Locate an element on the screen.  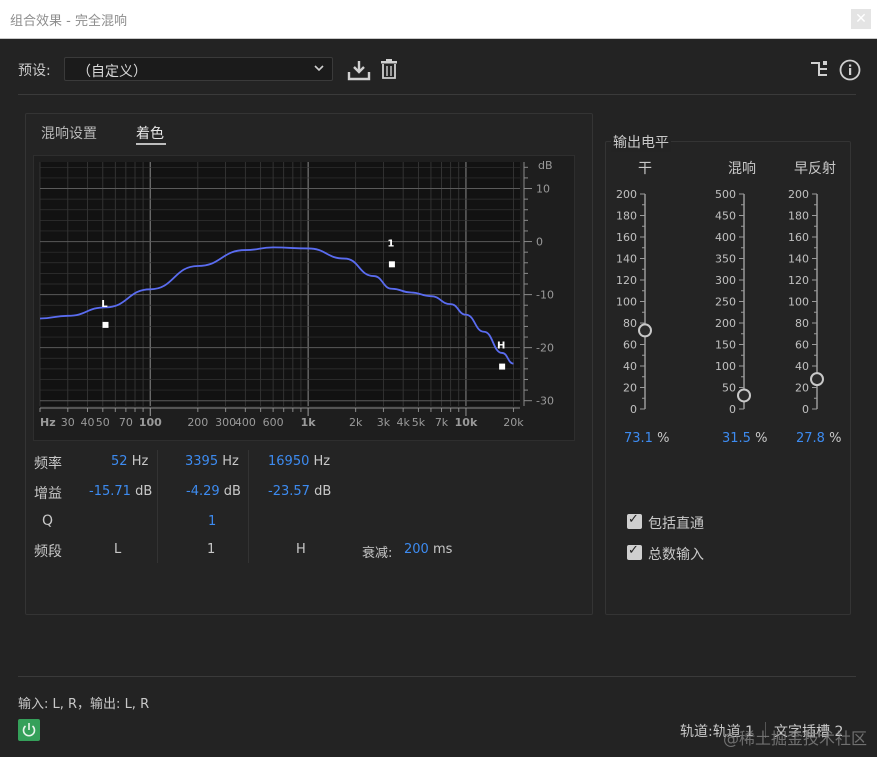
band-l-name: L is located at coordinates (118, 549).